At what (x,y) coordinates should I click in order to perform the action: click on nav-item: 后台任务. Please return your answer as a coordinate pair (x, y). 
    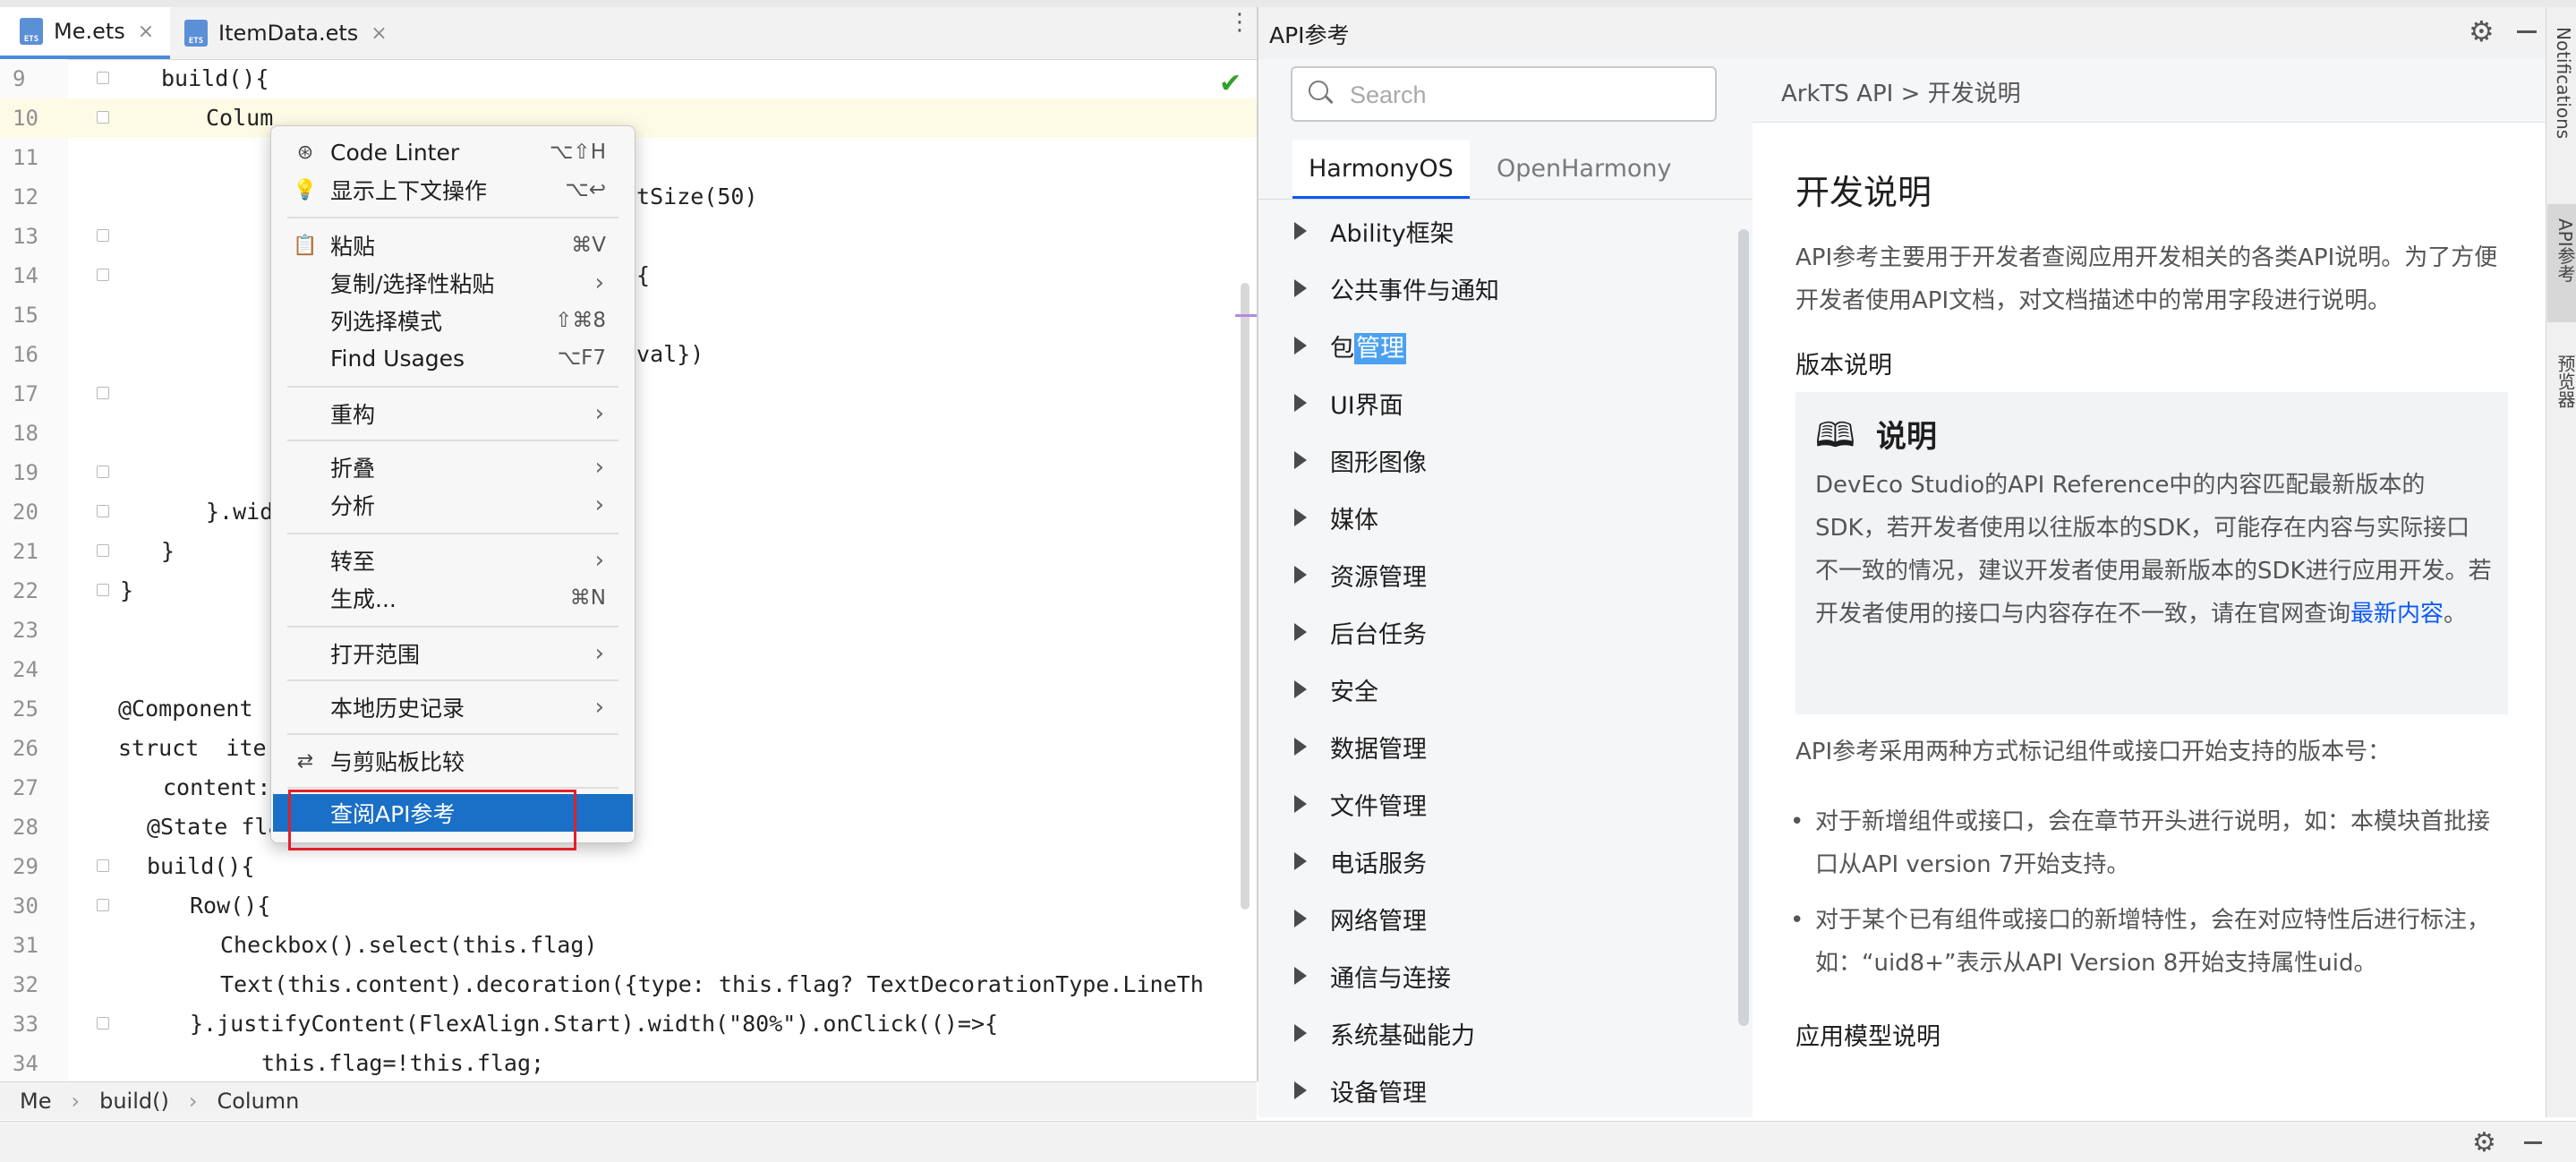
    Looking at the image, I should click on (1495, 632).